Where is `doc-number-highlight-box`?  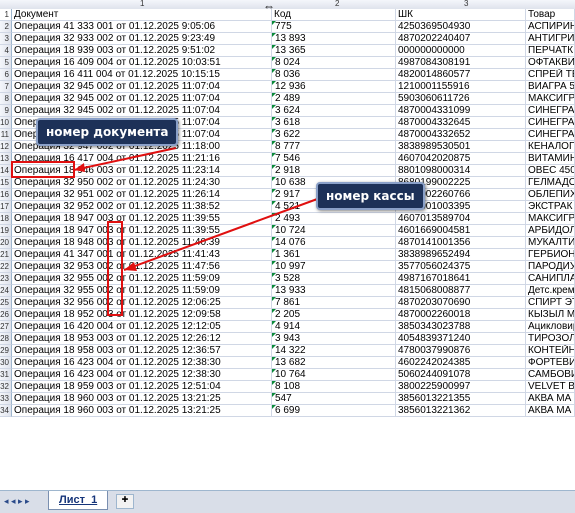 doc-number-highlight-box is located at coordinates (43, 169).